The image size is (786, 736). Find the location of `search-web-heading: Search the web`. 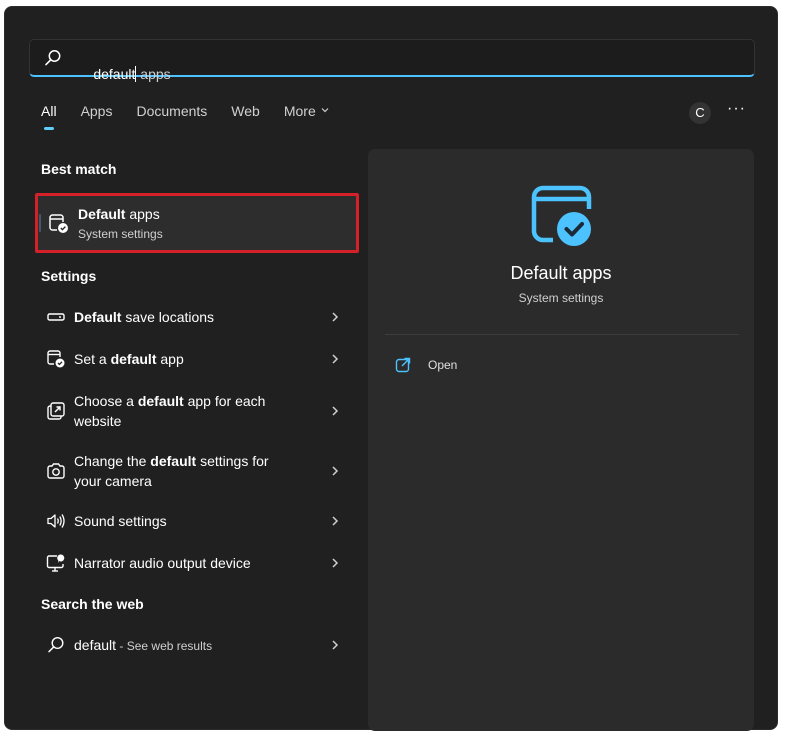

search-web-heading: Search the web is located at coordinates (92, 604).